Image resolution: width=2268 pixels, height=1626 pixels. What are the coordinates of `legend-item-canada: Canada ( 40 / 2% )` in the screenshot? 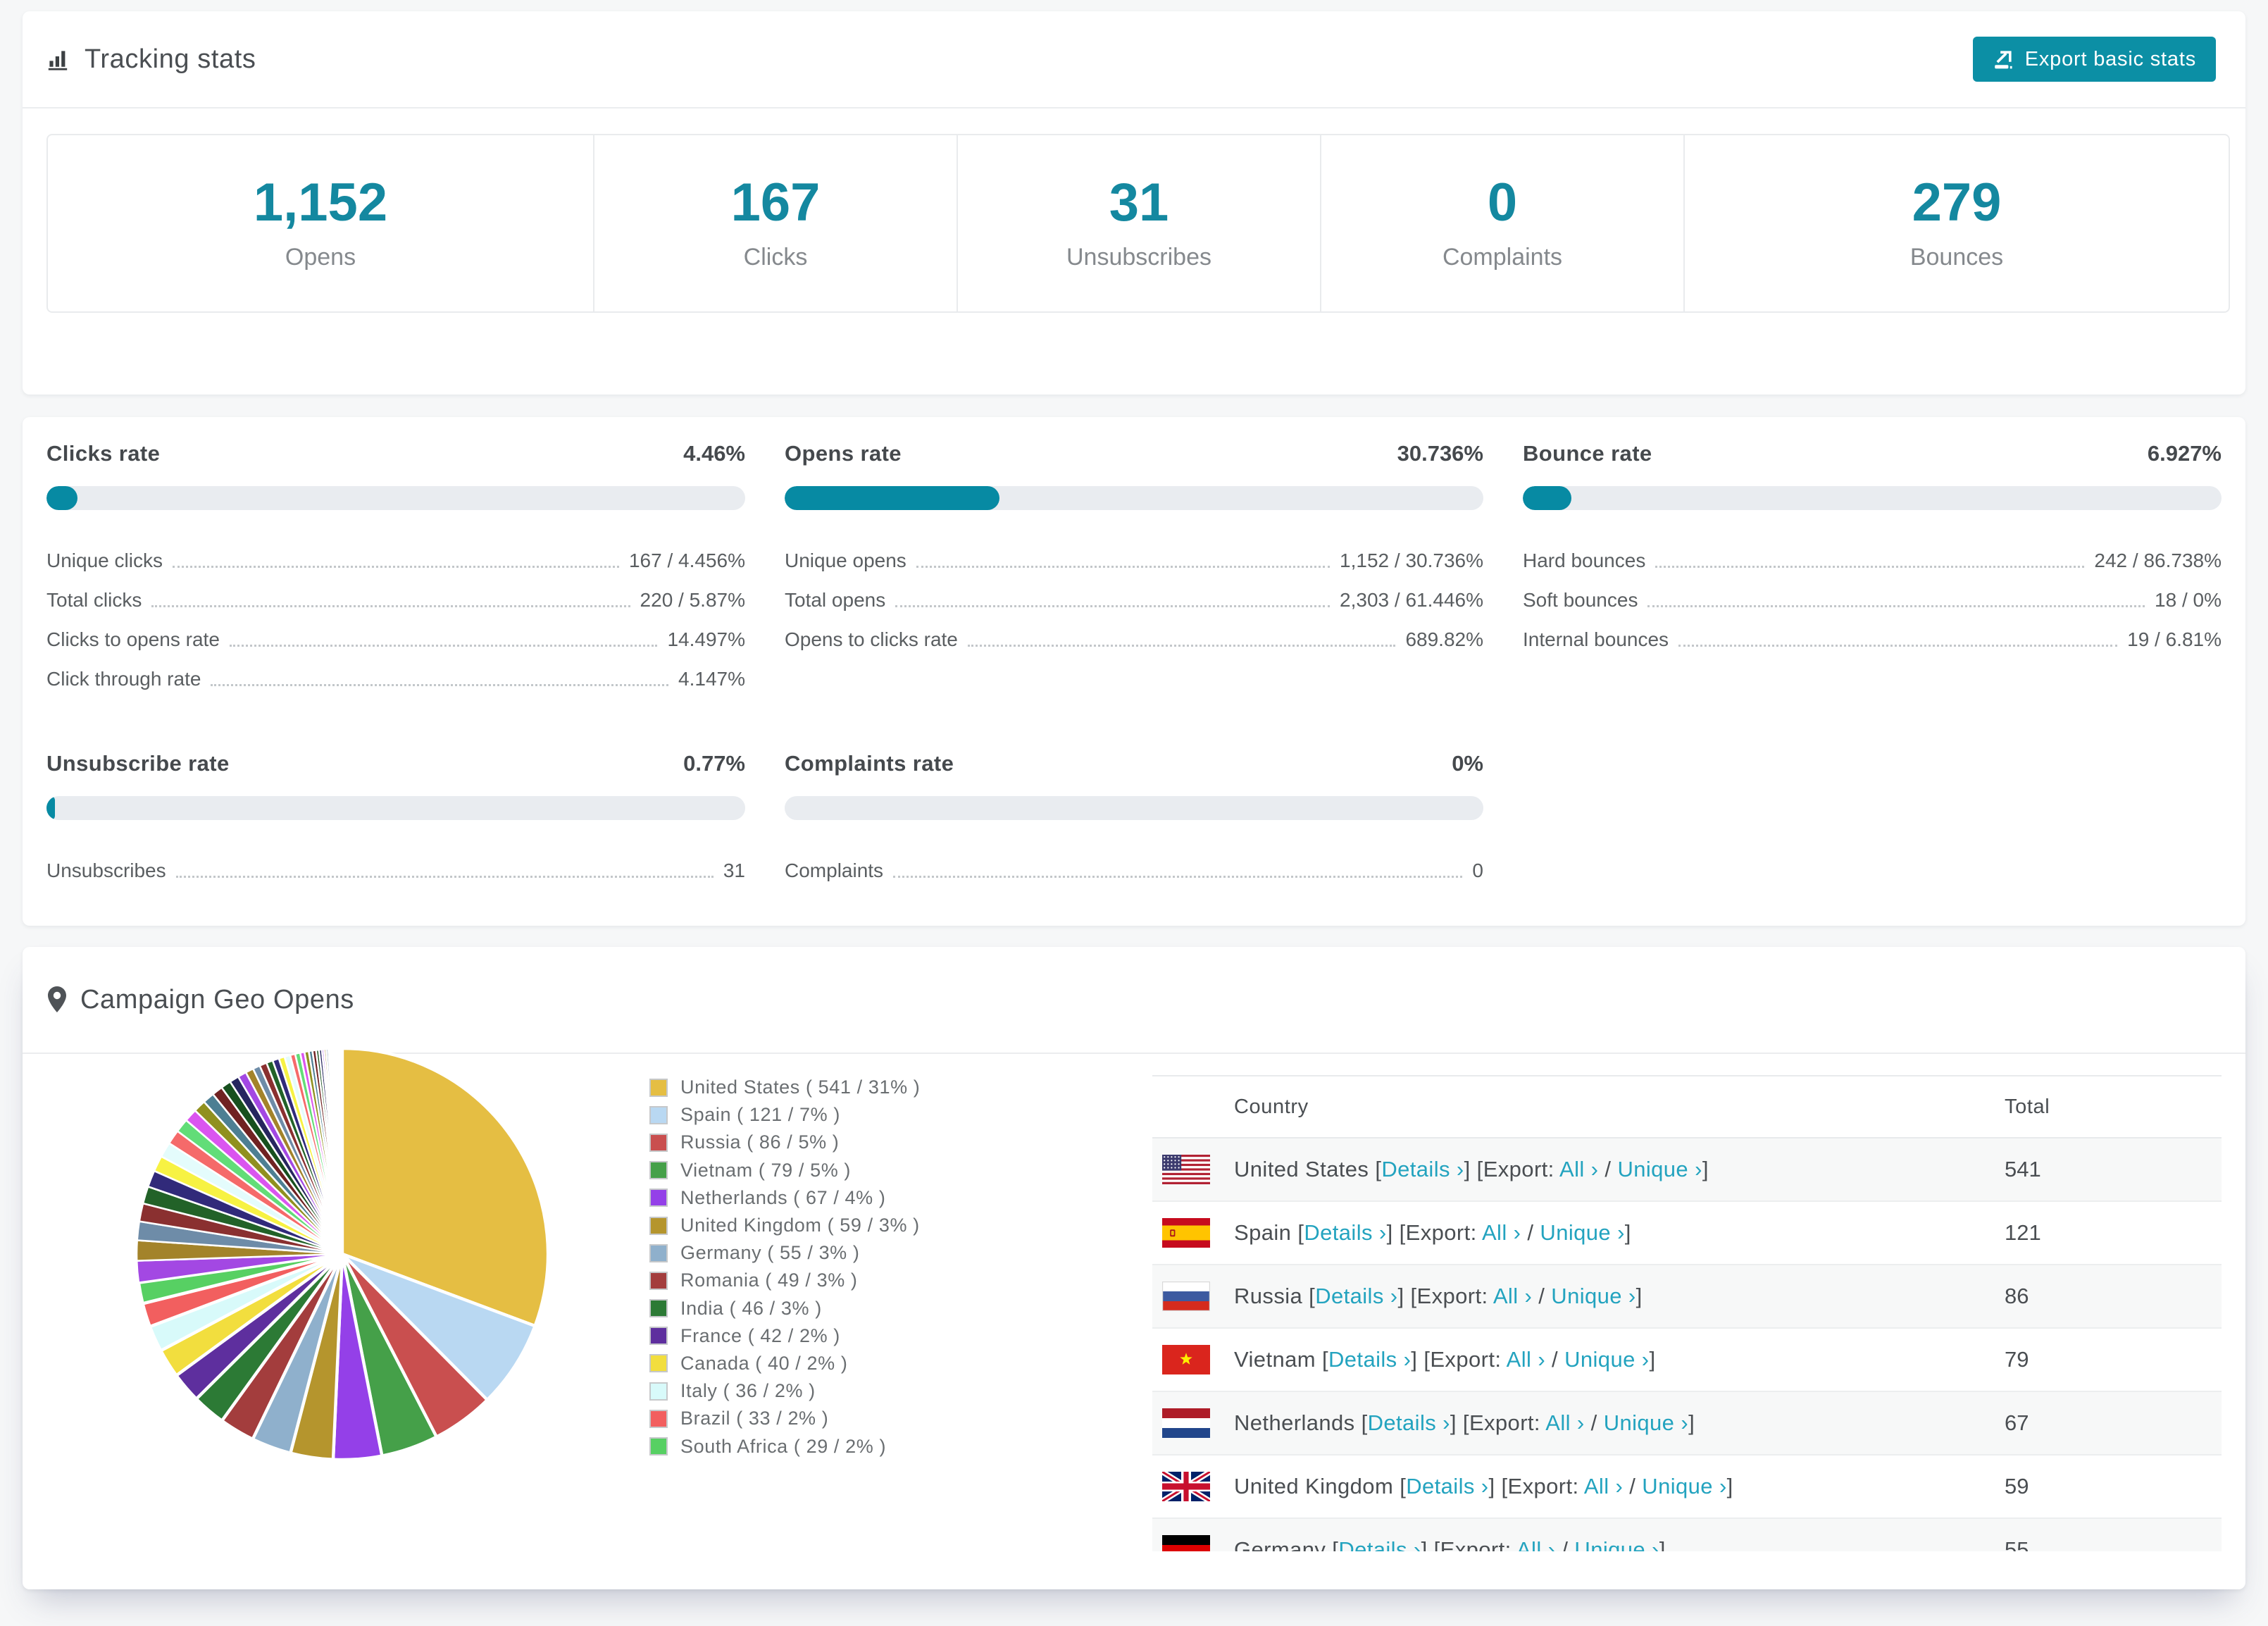 It's located at (784, 1364).